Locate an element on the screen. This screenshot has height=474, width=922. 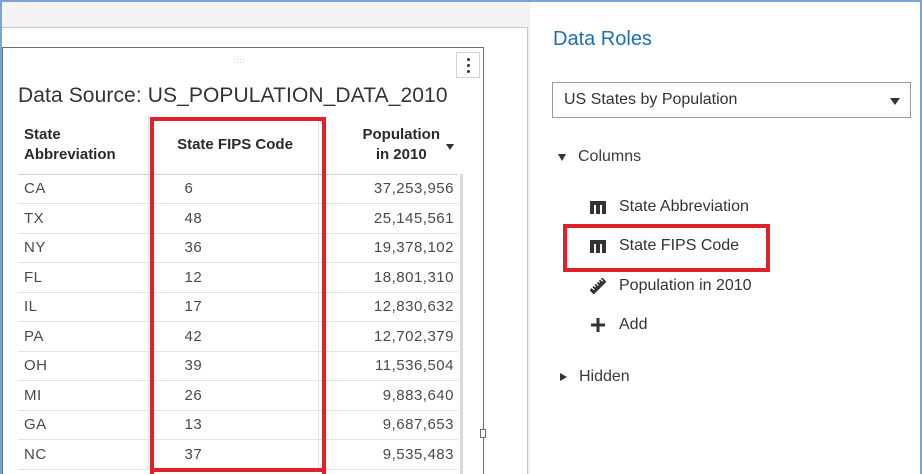
measure-icon is located at coordinates (598, 286).